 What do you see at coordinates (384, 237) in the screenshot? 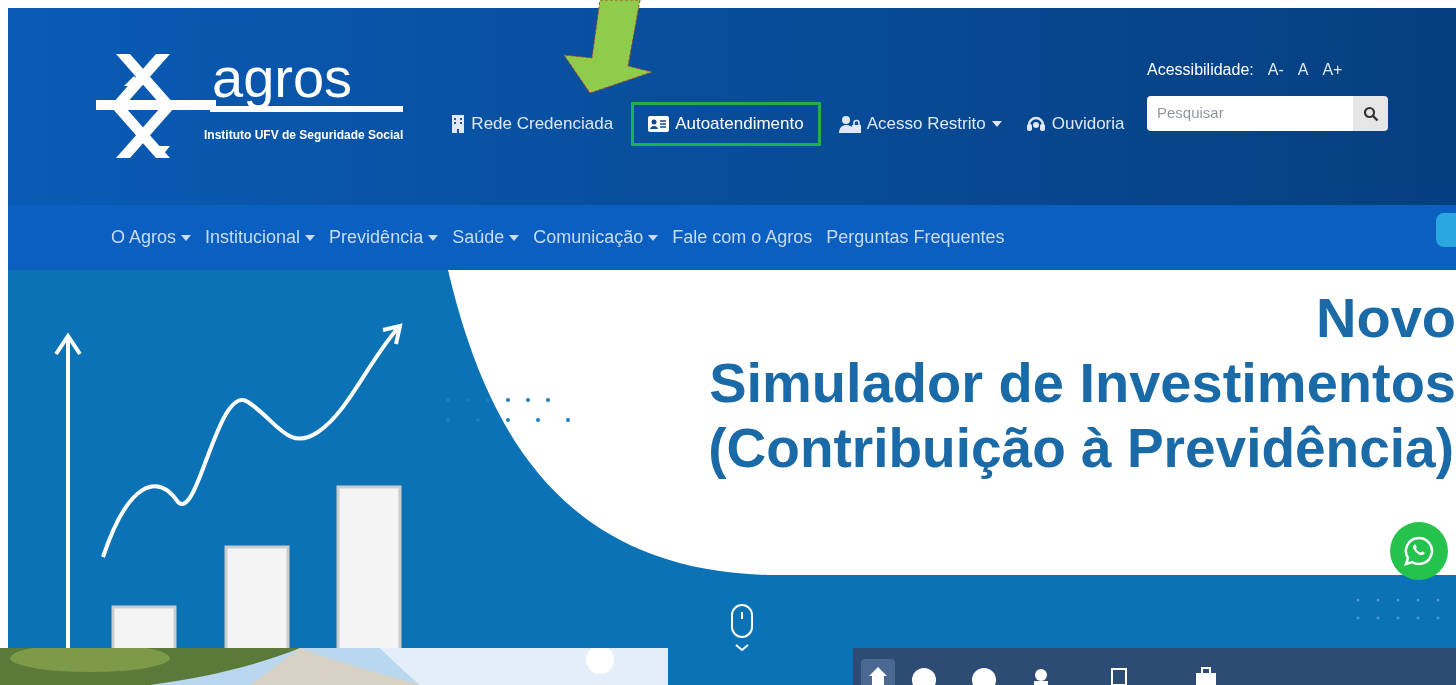
I see `main-nav-link: Previdência` at bounding box center [384, 237].